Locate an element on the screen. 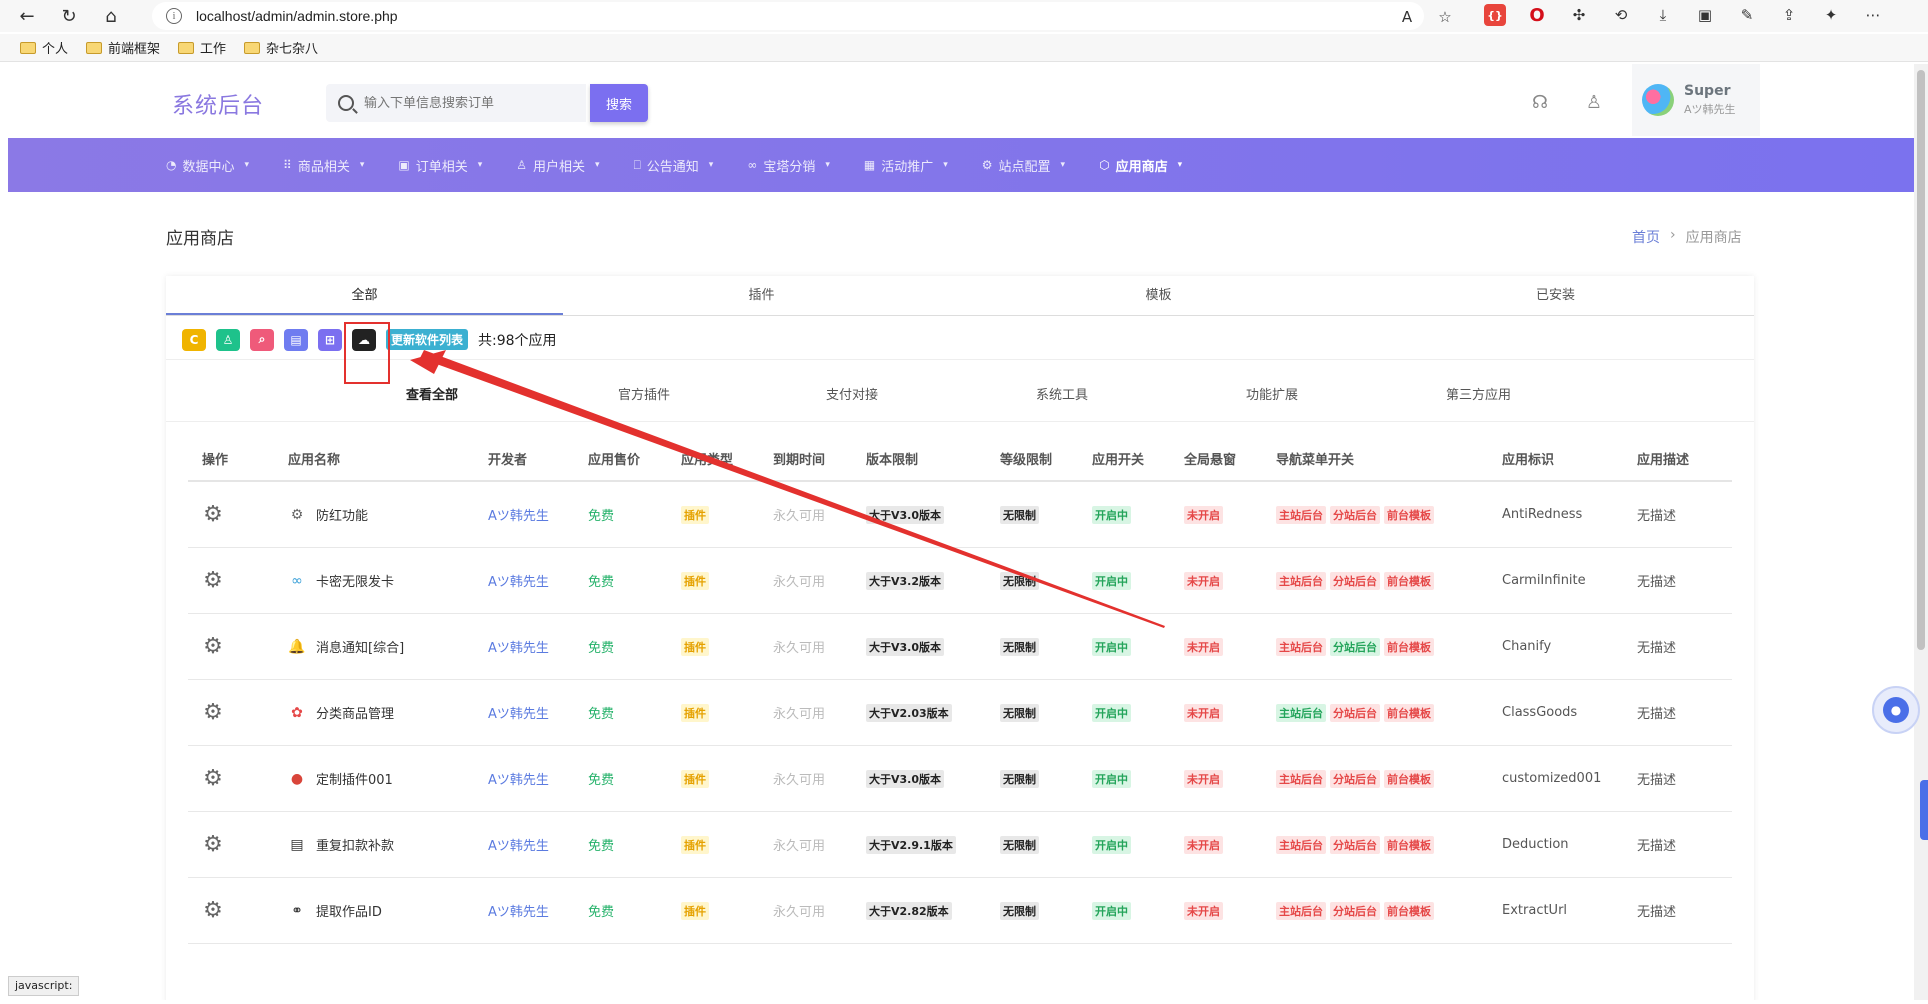 This screenshot has width=1928, height=1004. search-input is located at coordinates (464, 103).